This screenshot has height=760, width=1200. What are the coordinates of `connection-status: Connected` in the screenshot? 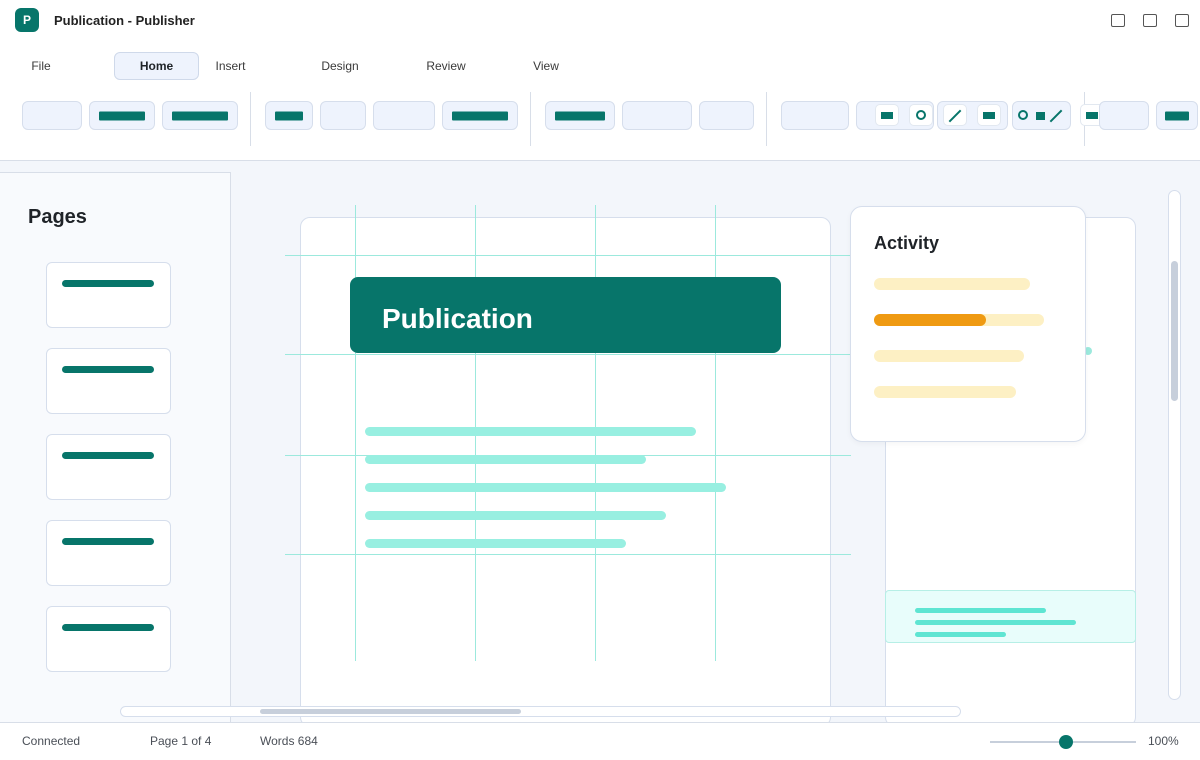 It's located at (51, 741).